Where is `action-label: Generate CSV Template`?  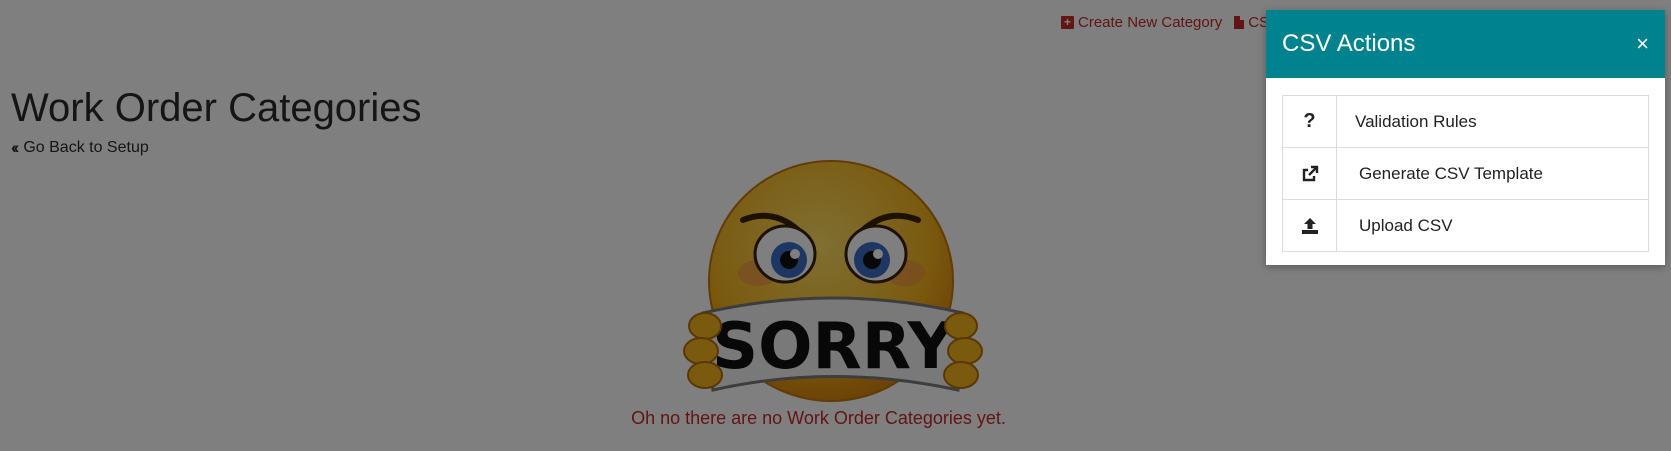 action-label: Generate CSV Template is located at coordinates (1451, 173).